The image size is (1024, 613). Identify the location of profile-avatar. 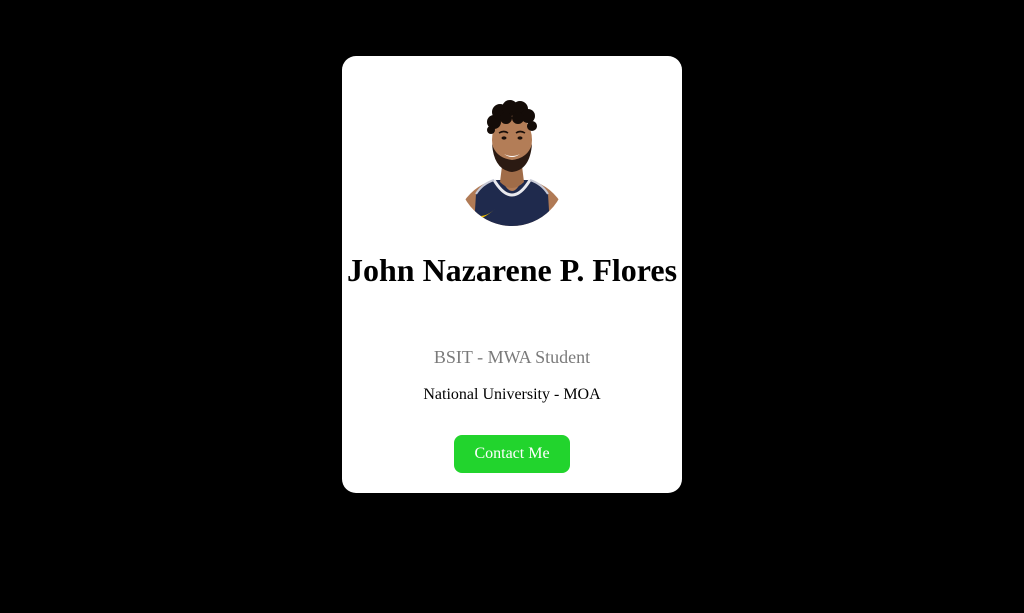
(512, 154).